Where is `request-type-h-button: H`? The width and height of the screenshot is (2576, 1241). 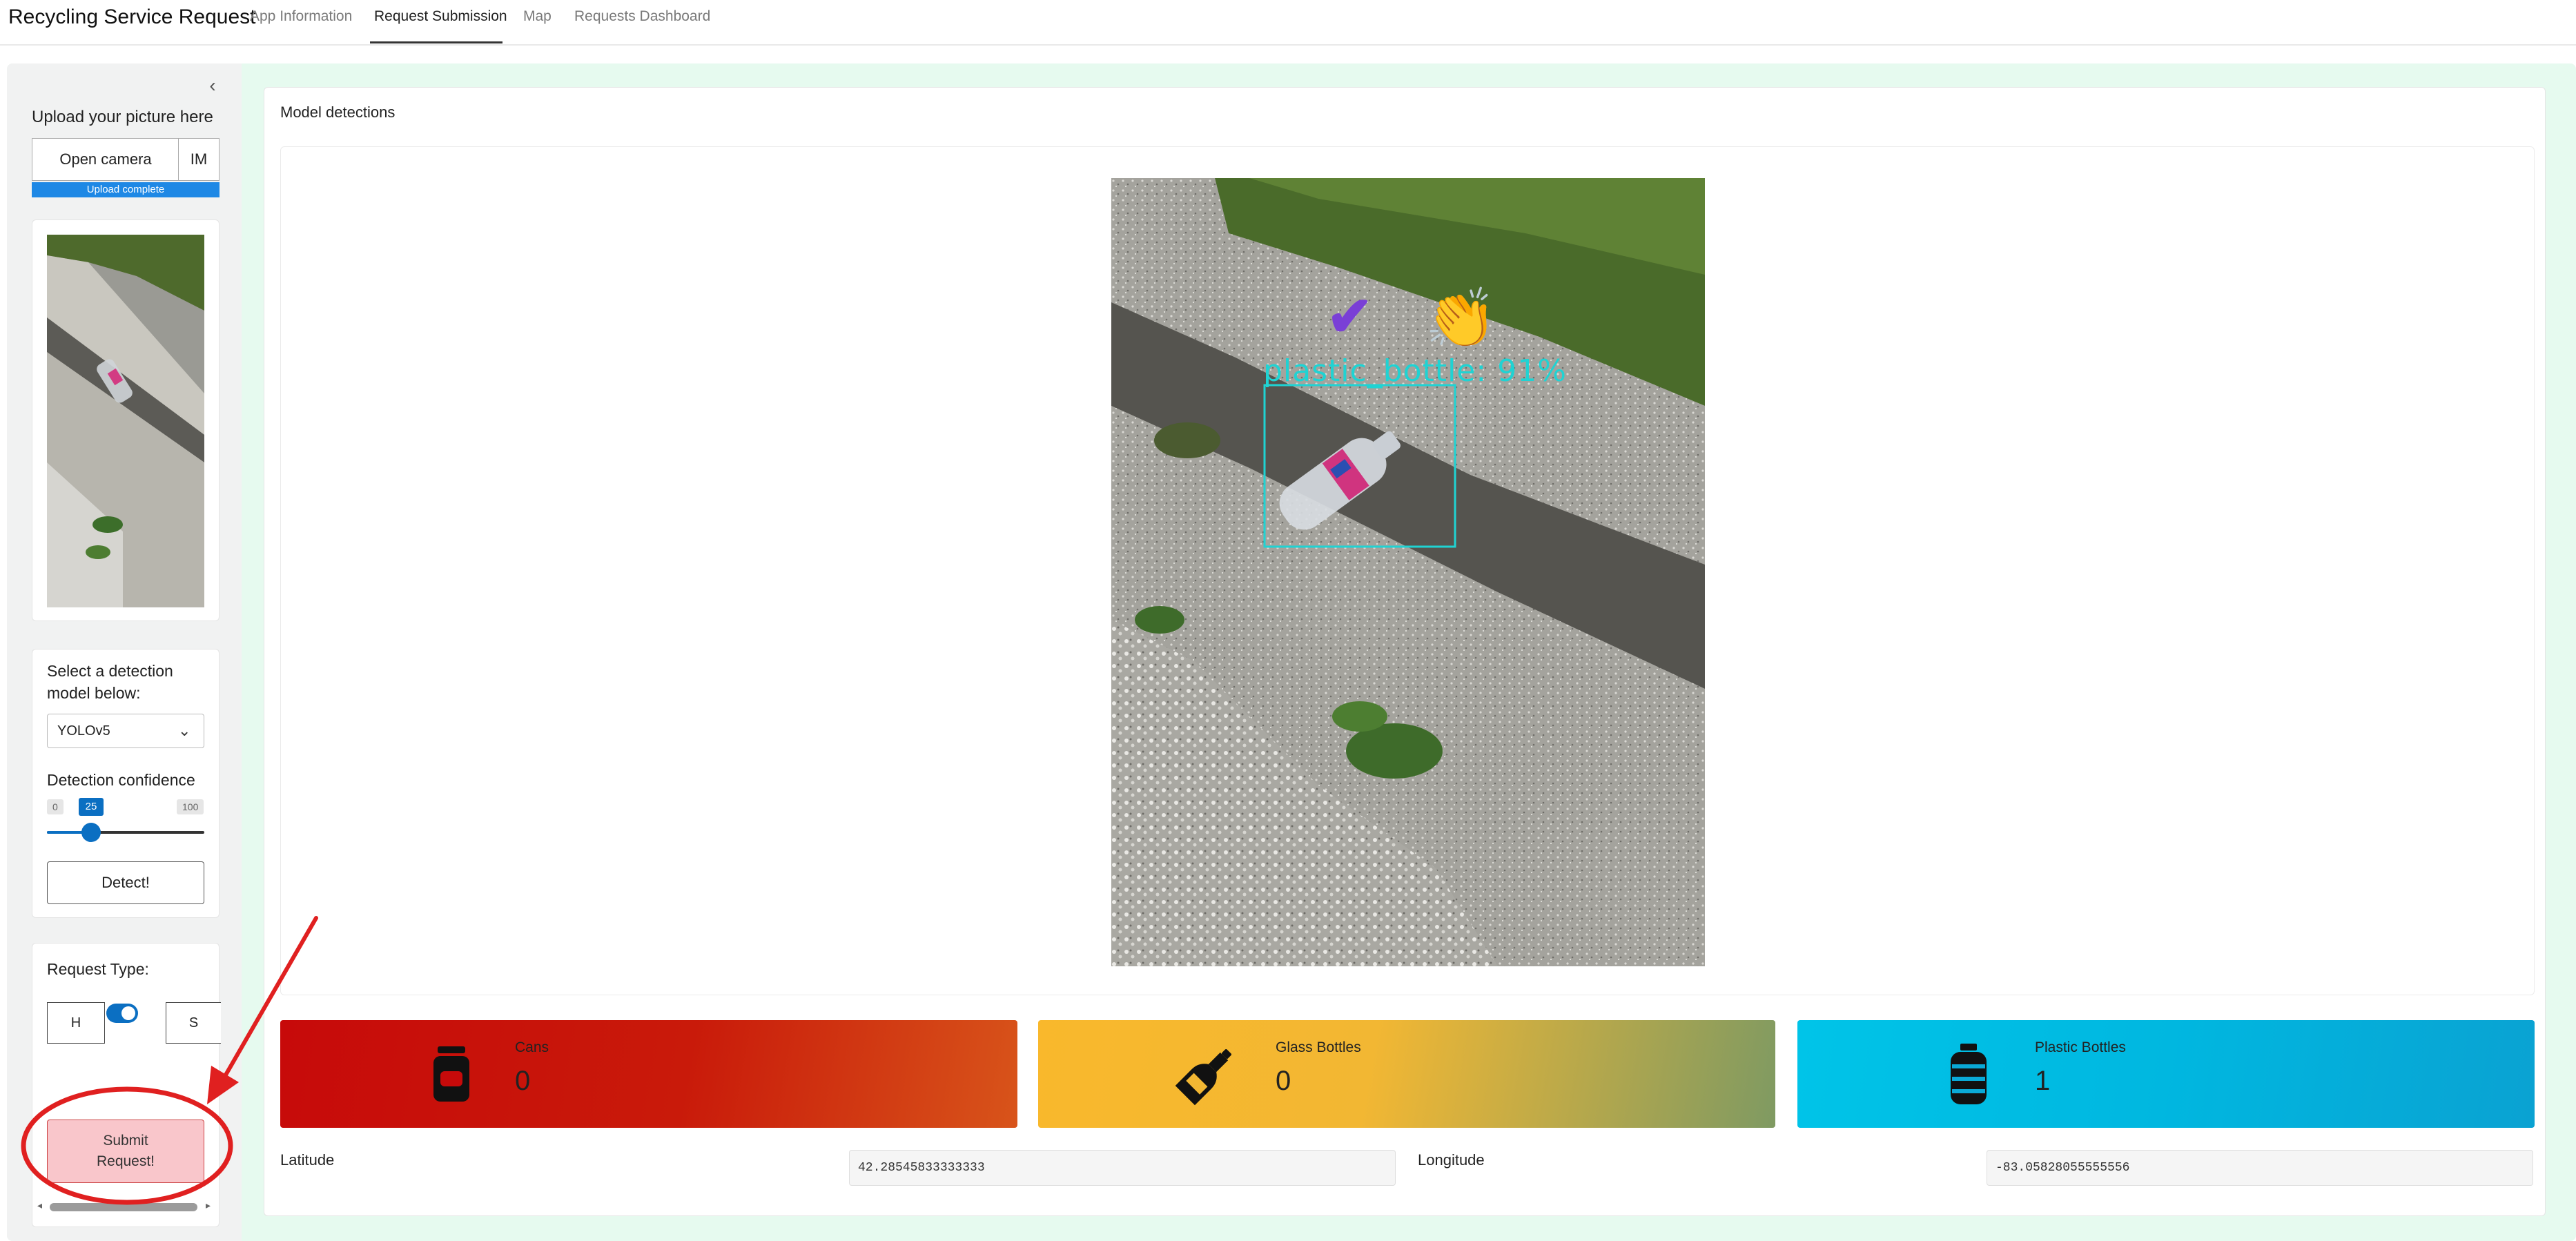
request-type-h-button: H is located at coordinates (76, 1023).